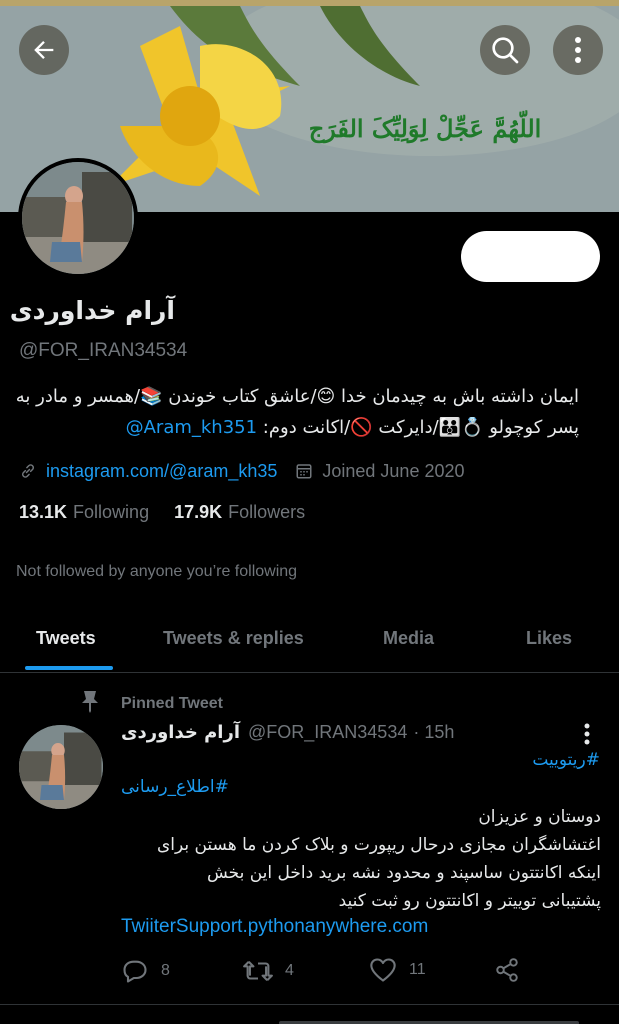  I want to click on follow-button: Follow, so click(530, 256).